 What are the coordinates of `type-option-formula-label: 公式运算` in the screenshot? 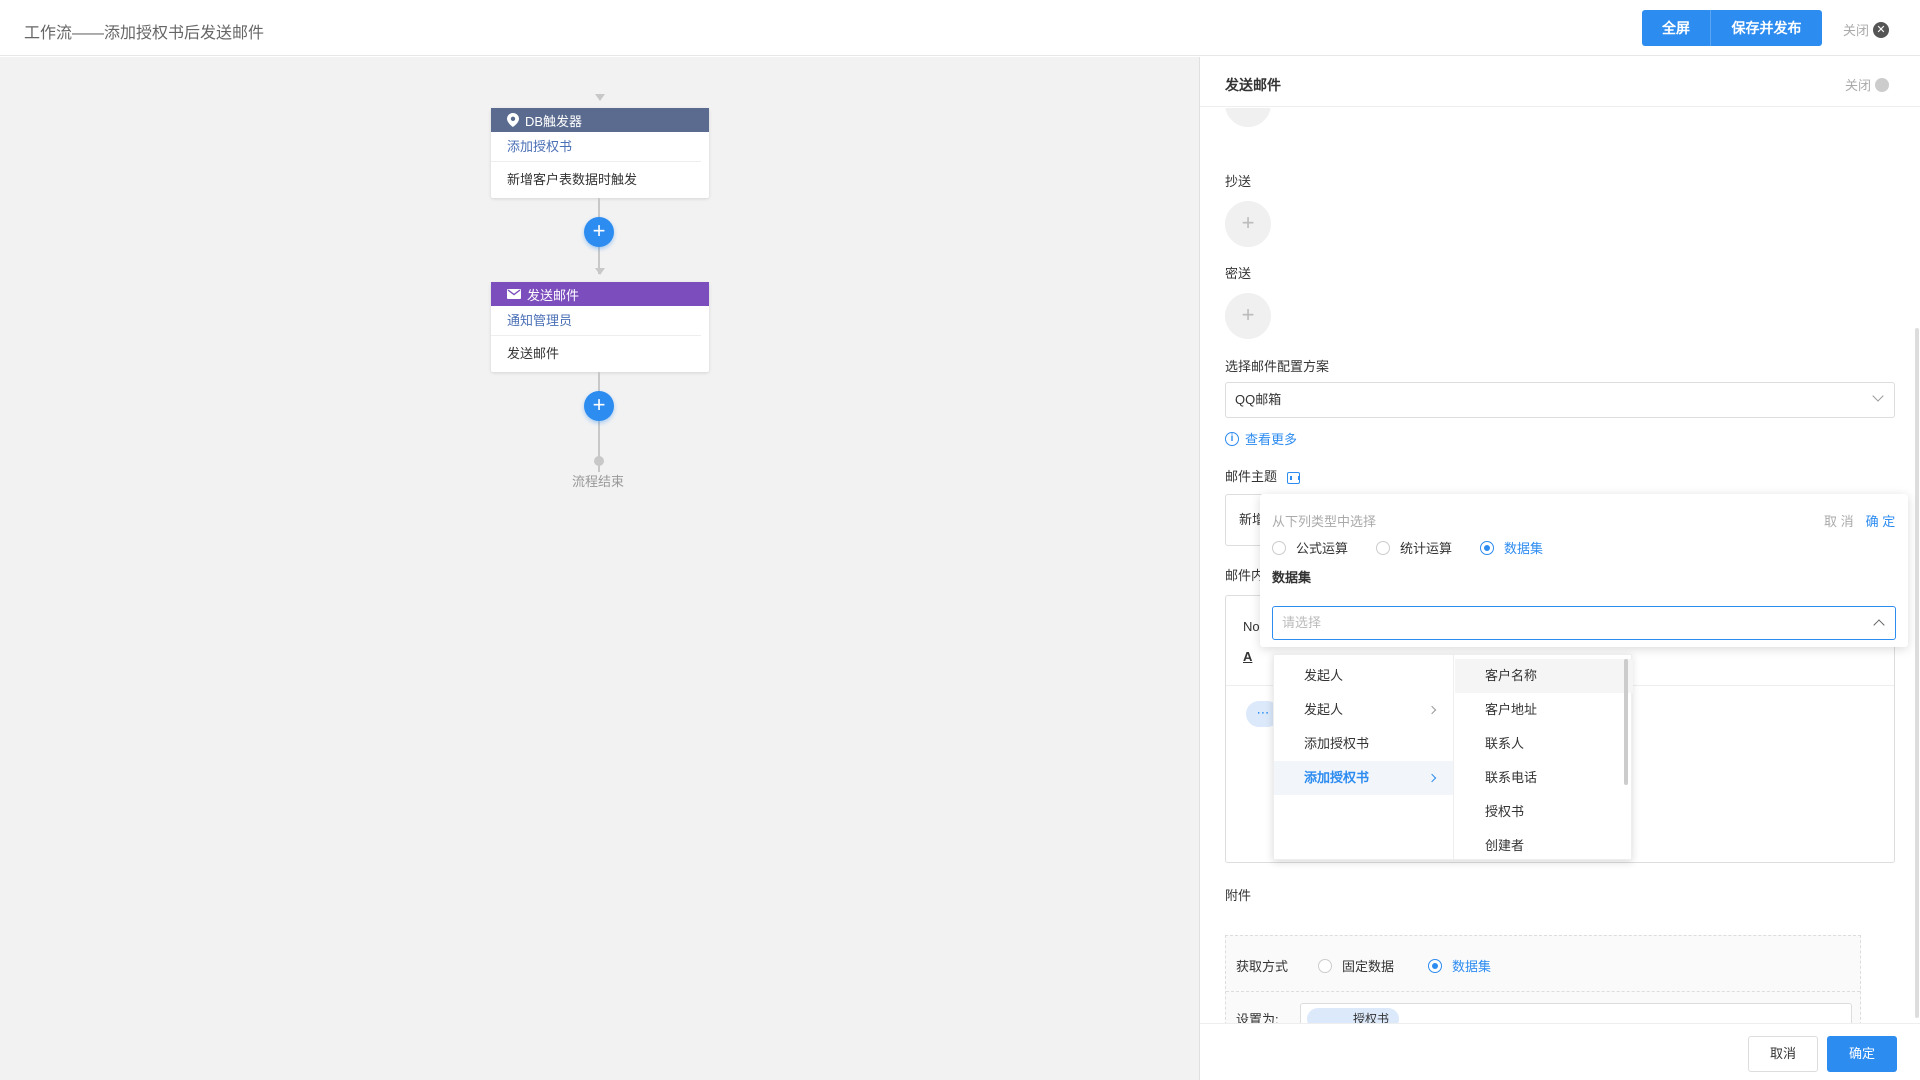 It's located at (1322, 548).